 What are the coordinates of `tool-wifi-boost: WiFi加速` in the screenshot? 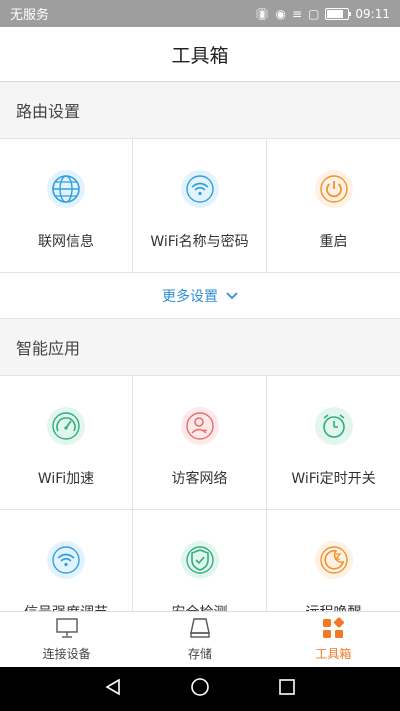 It's located at (66, 443).